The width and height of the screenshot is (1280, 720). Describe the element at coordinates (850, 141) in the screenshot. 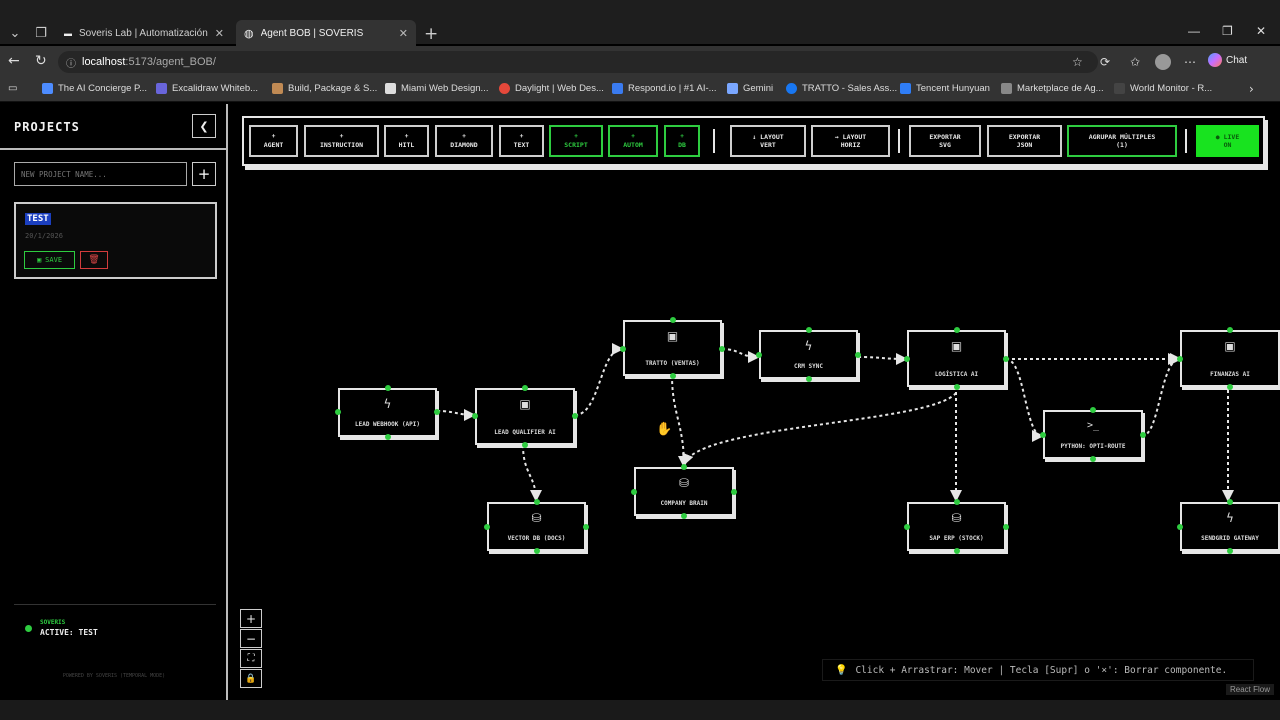

I see `layout-horizontal-button: → LAYOUT HORIZ` at that location.